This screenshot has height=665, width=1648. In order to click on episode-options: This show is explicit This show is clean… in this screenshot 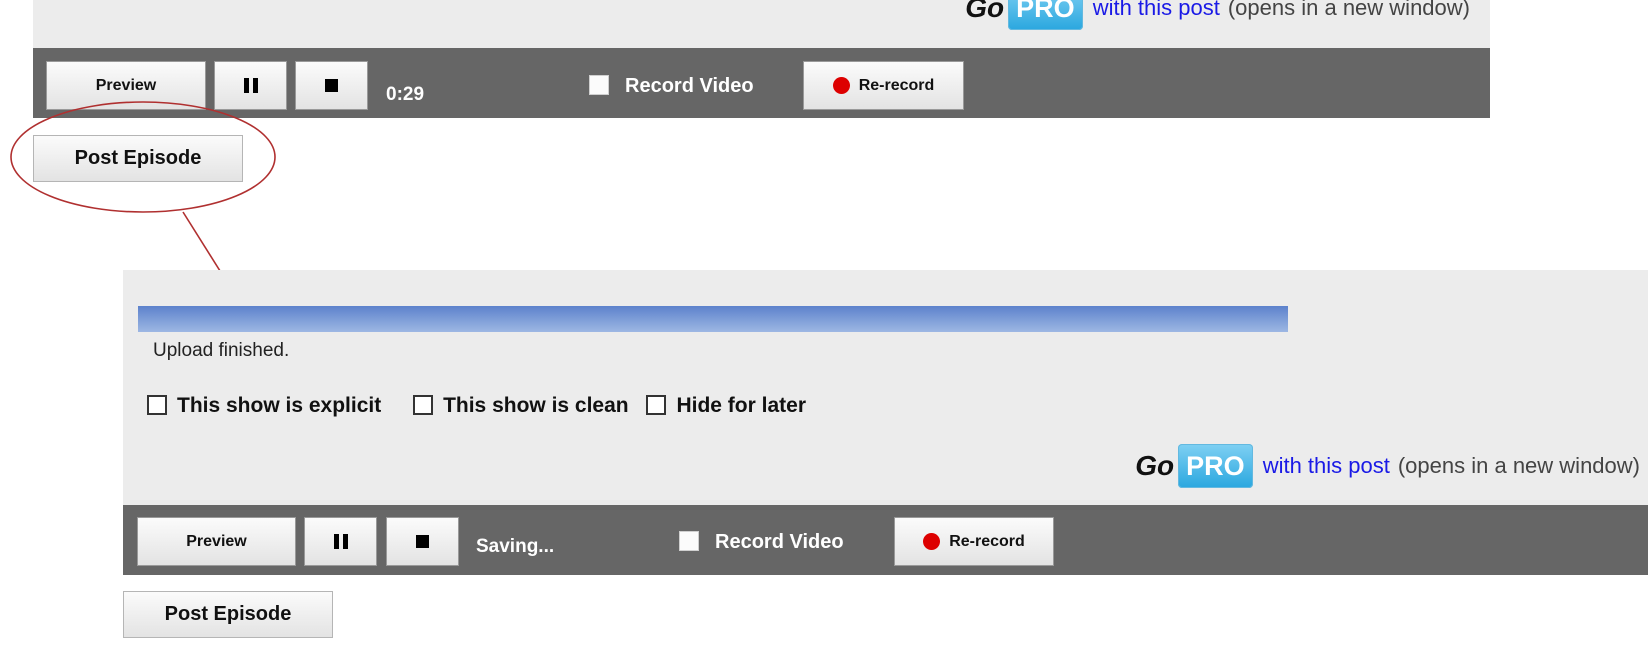, I will do `click(476, 406)`.